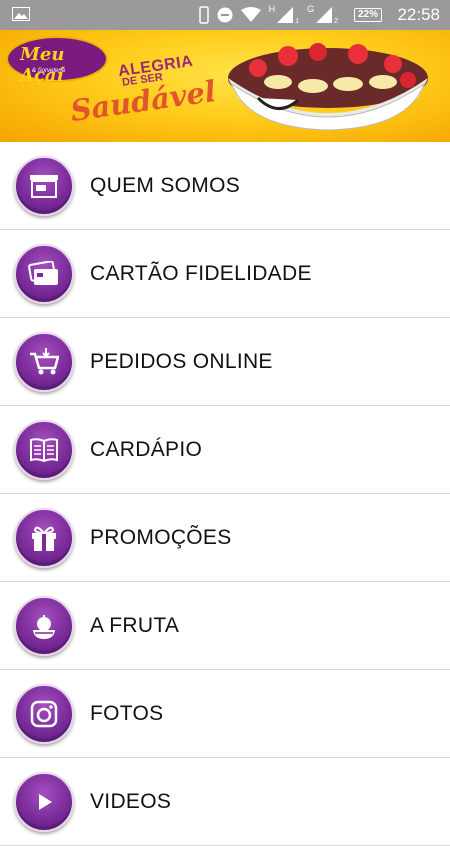 The image size is (450, 846). Describe the element at coordinates (146, 449) in the screenshot. I see `menu-item-label: CARDÁPIO` at that location.